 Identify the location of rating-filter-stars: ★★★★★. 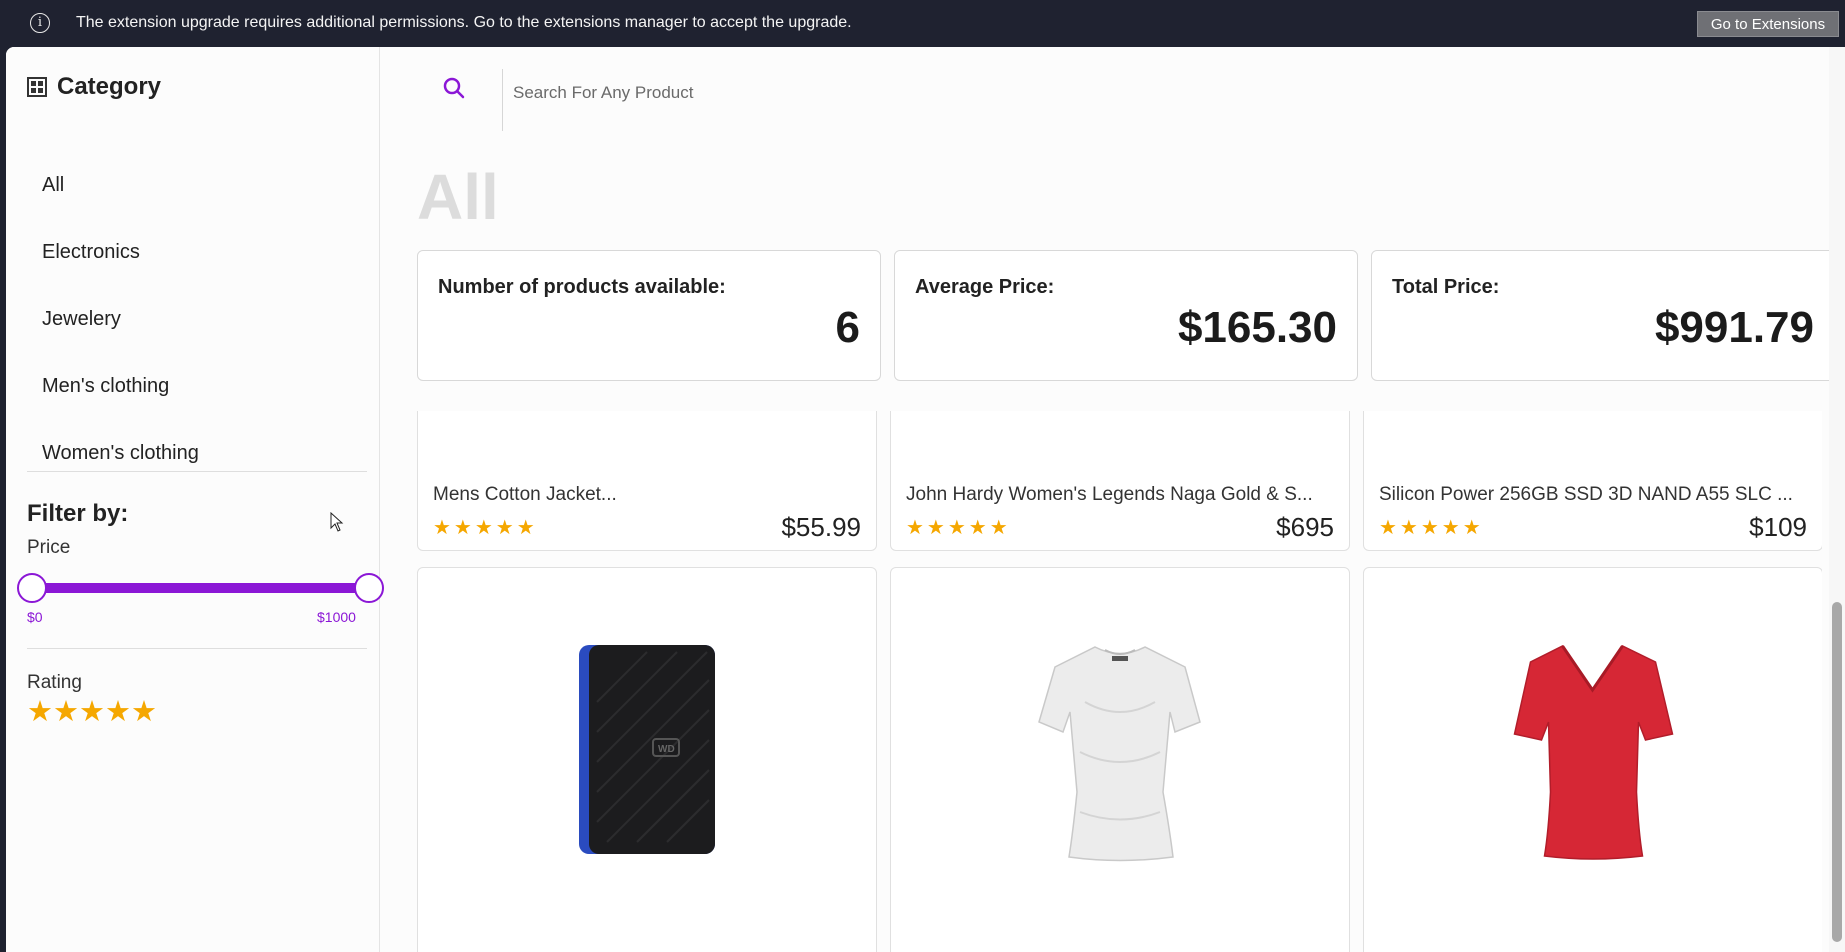
(92, 711).